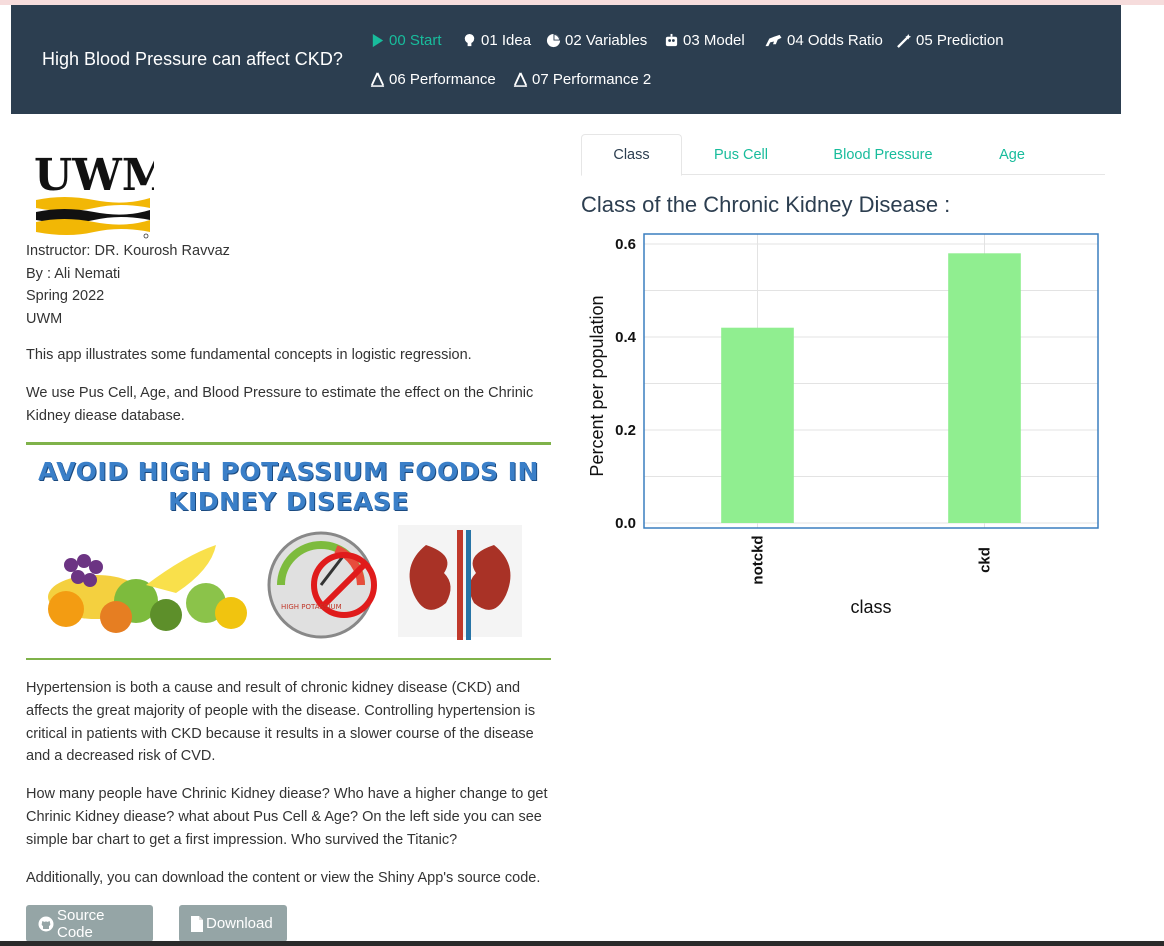 This screenshot has height=946, width=1164. I want to click on tab-02-variables: 02 Variables, so click(596, 40).